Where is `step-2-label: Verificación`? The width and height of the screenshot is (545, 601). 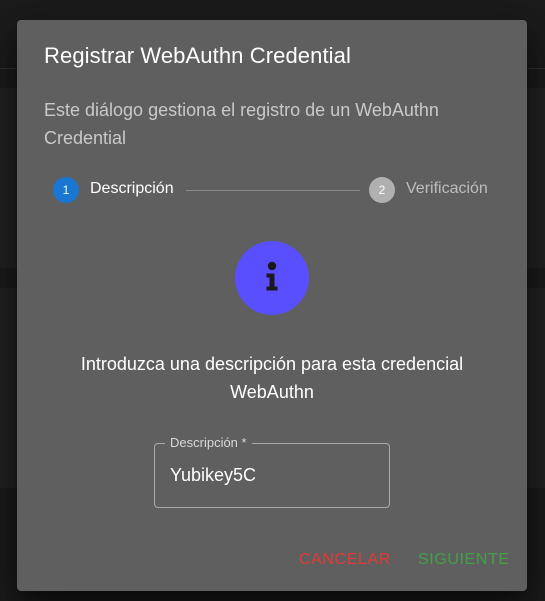 step-2-label: Verificación is located at coordinates (447, 189).